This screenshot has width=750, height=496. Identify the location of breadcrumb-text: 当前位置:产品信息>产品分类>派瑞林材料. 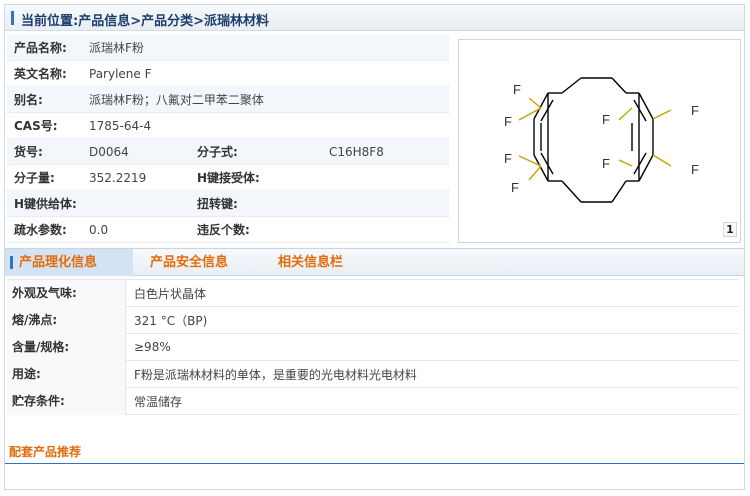
(145, 21).